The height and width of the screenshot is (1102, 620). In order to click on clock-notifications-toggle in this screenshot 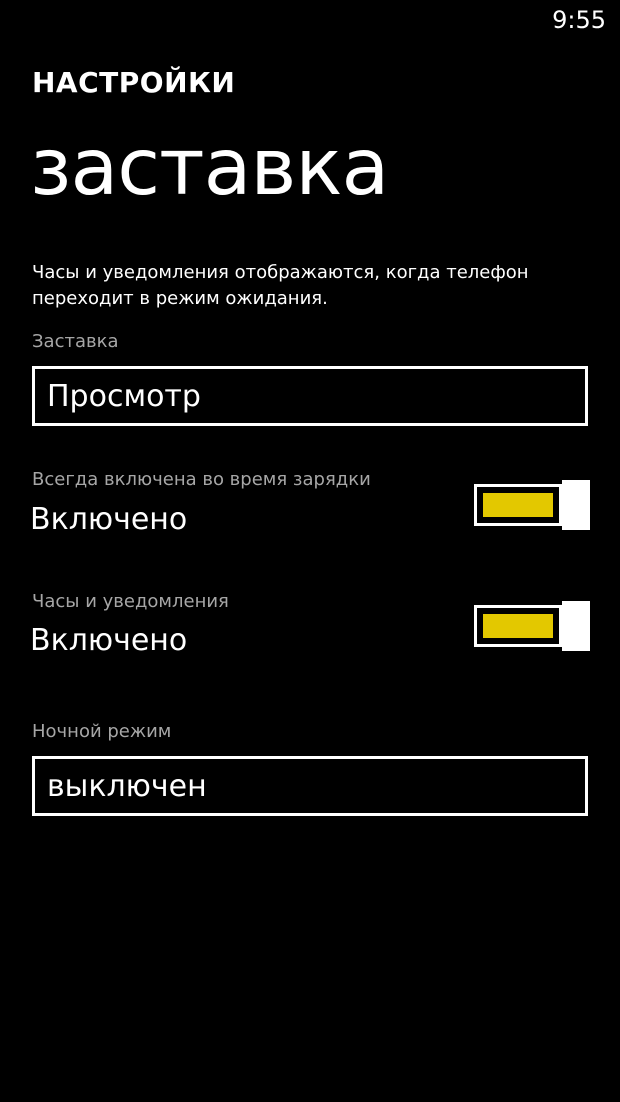, I will do `click(532, 626)`.